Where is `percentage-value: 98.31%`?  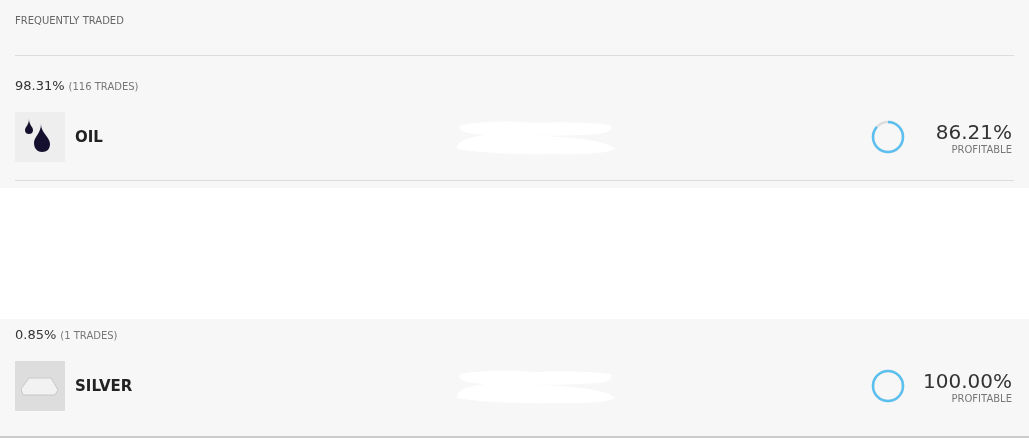
percentage-value: 98.31% is located at coordinates (40, 85).